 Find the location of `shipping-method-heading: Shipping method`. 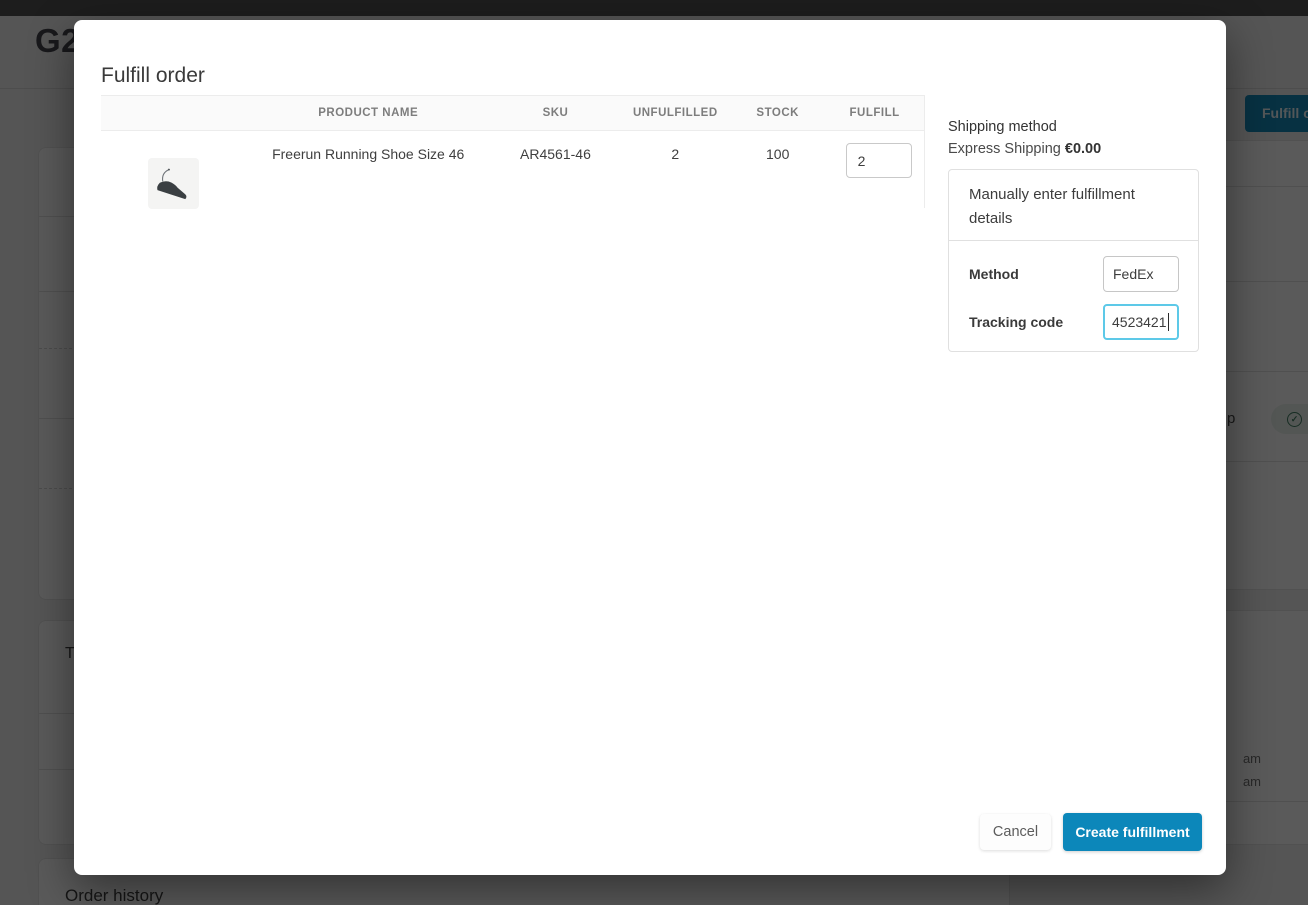

shipping-method-heading: Shipping method is located at coordinates (1002, 127).